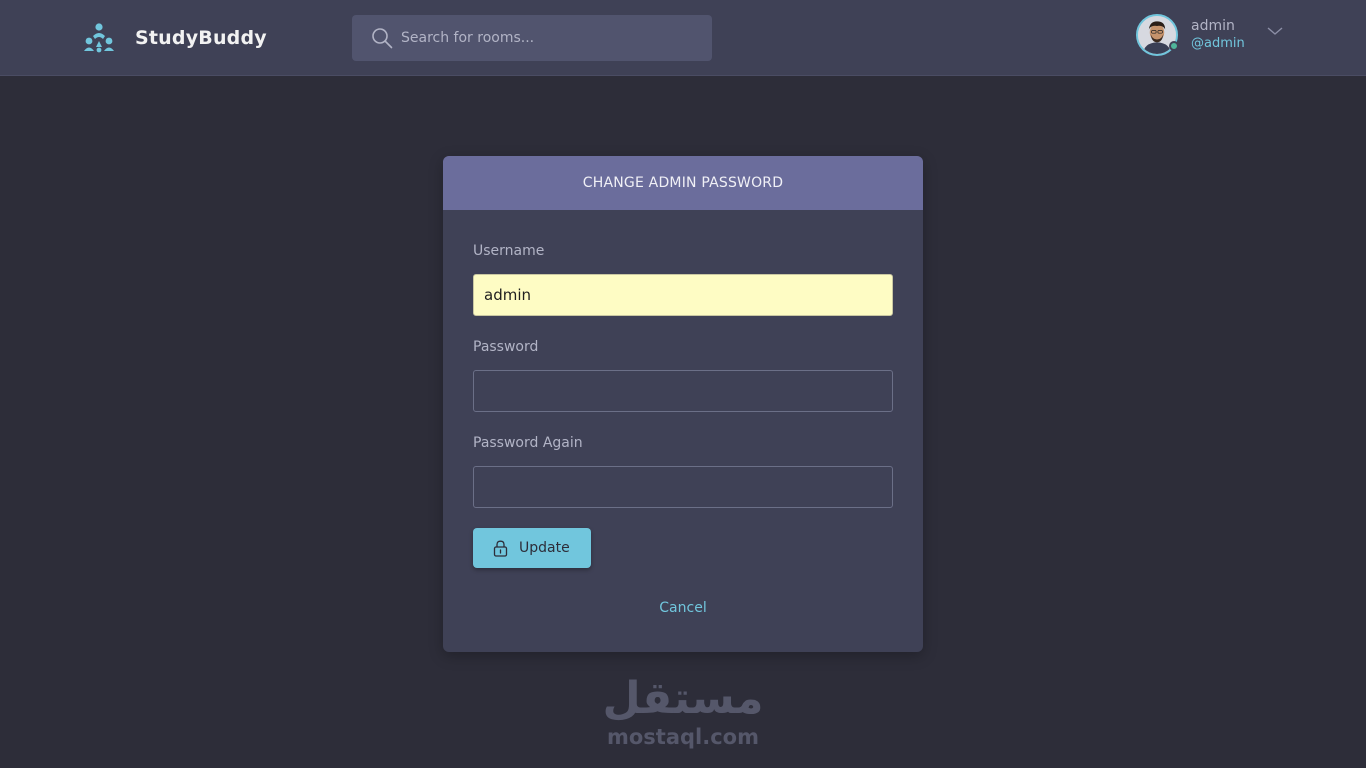 This screenshot has width=1366, height=768. I want to click on user-name: admin, so click(1213, 26).